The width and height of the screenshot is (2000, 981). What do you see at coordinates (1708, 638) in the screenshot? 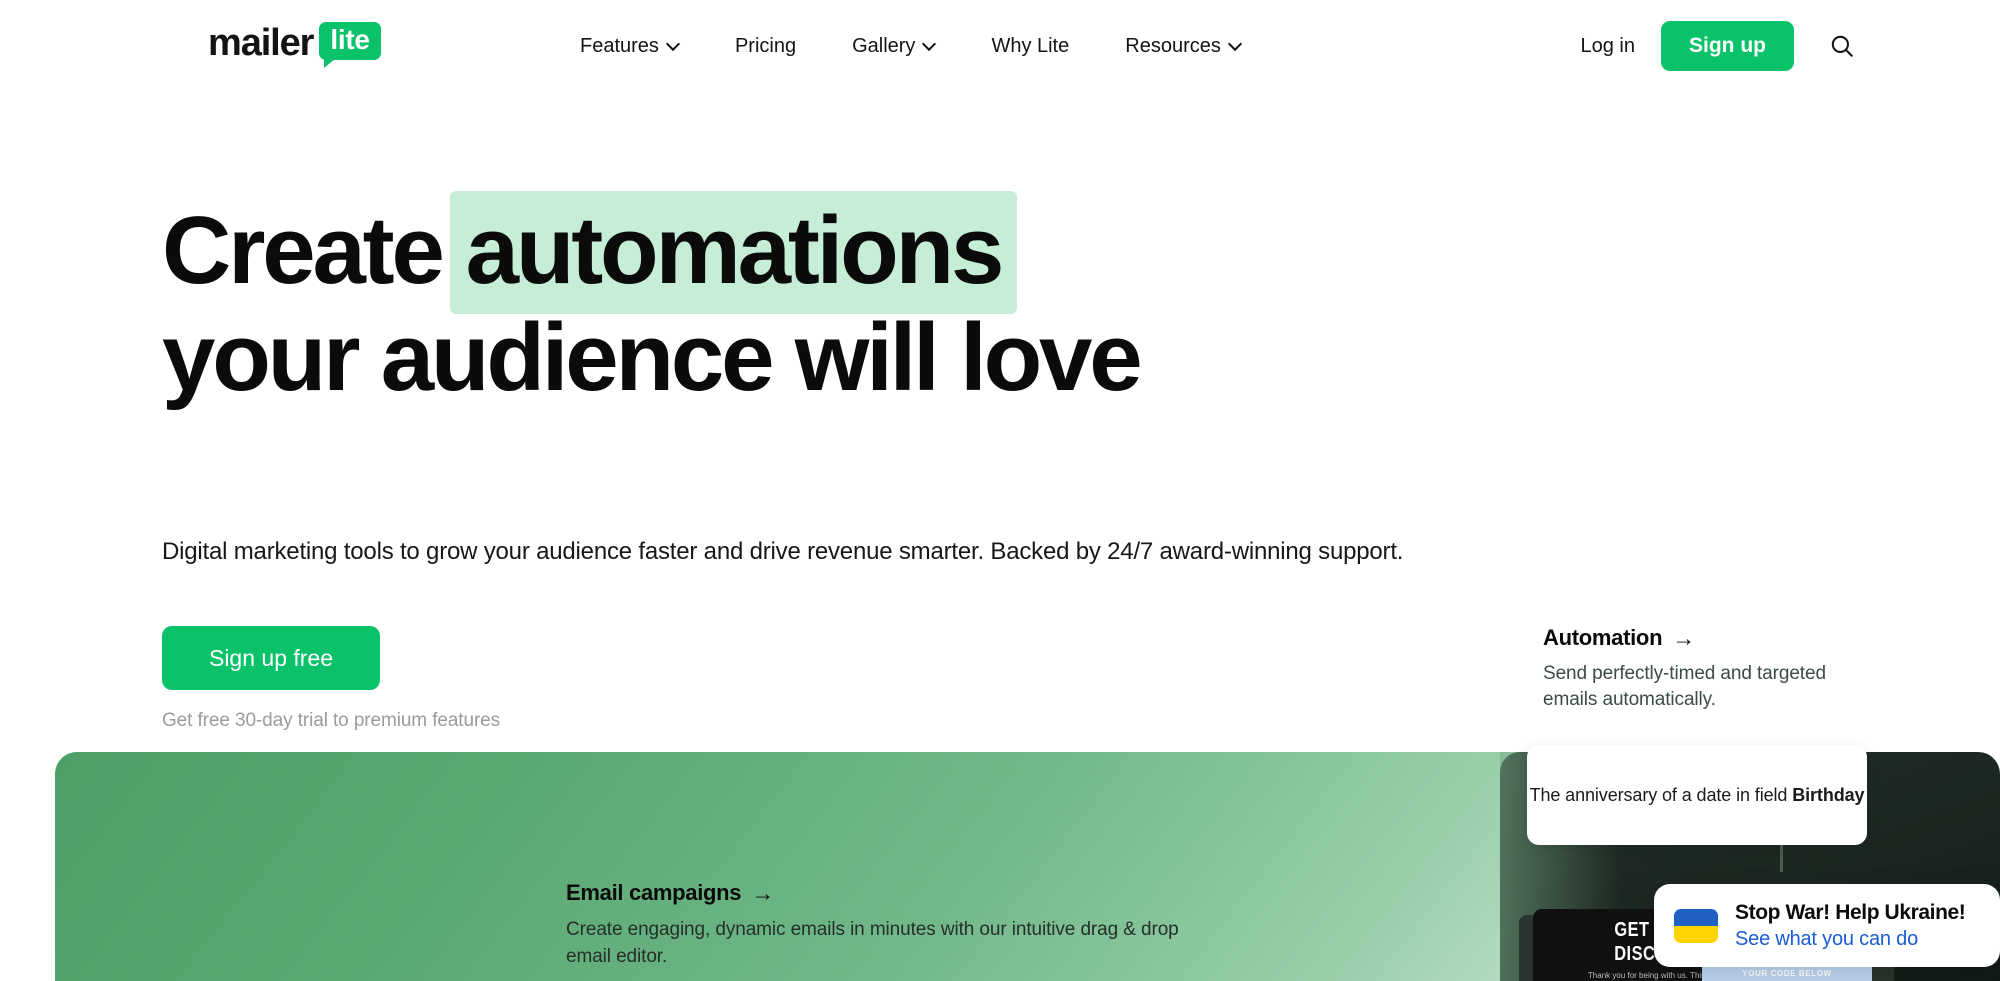
I see `automation-card-title: Automation →` at bounding box center [1708, 638].